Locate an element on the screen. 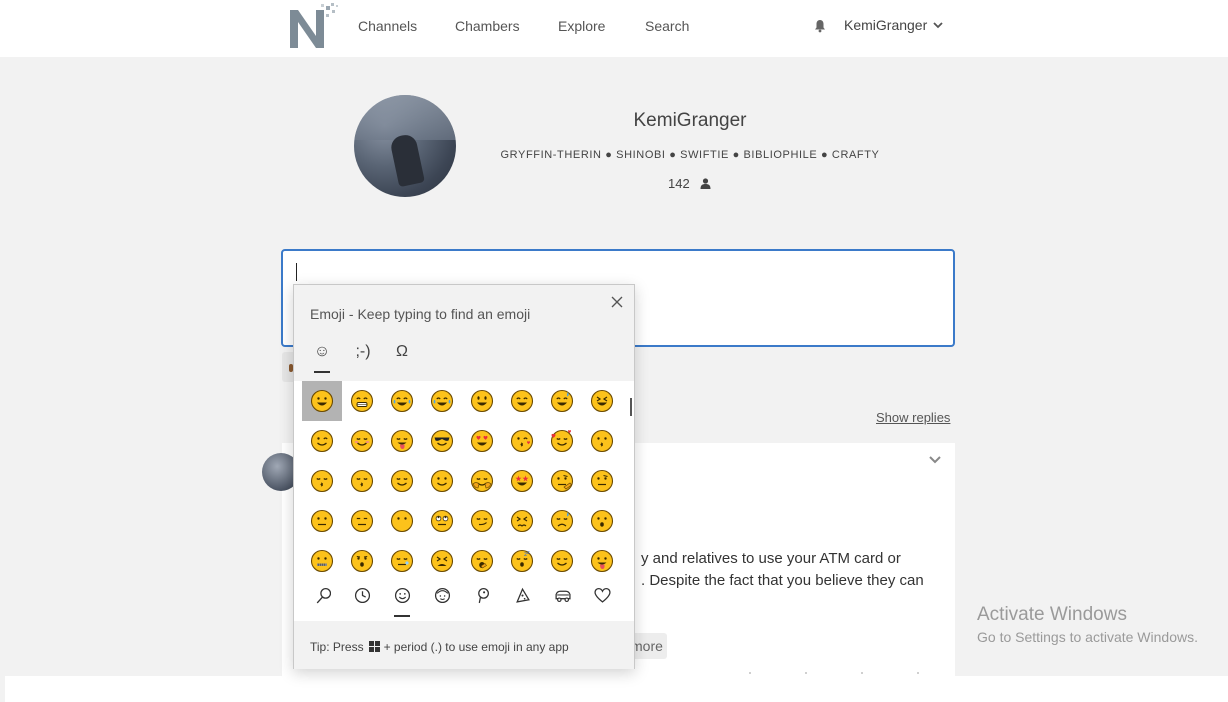 The height and width of the screenshot is (702, 1228). chevron-down-icon is located at coordinates (938, 25).